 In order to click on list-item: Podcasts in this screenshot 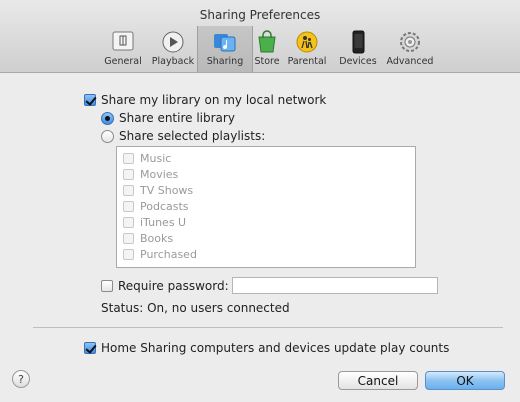, I will do `click(266, 206)`.